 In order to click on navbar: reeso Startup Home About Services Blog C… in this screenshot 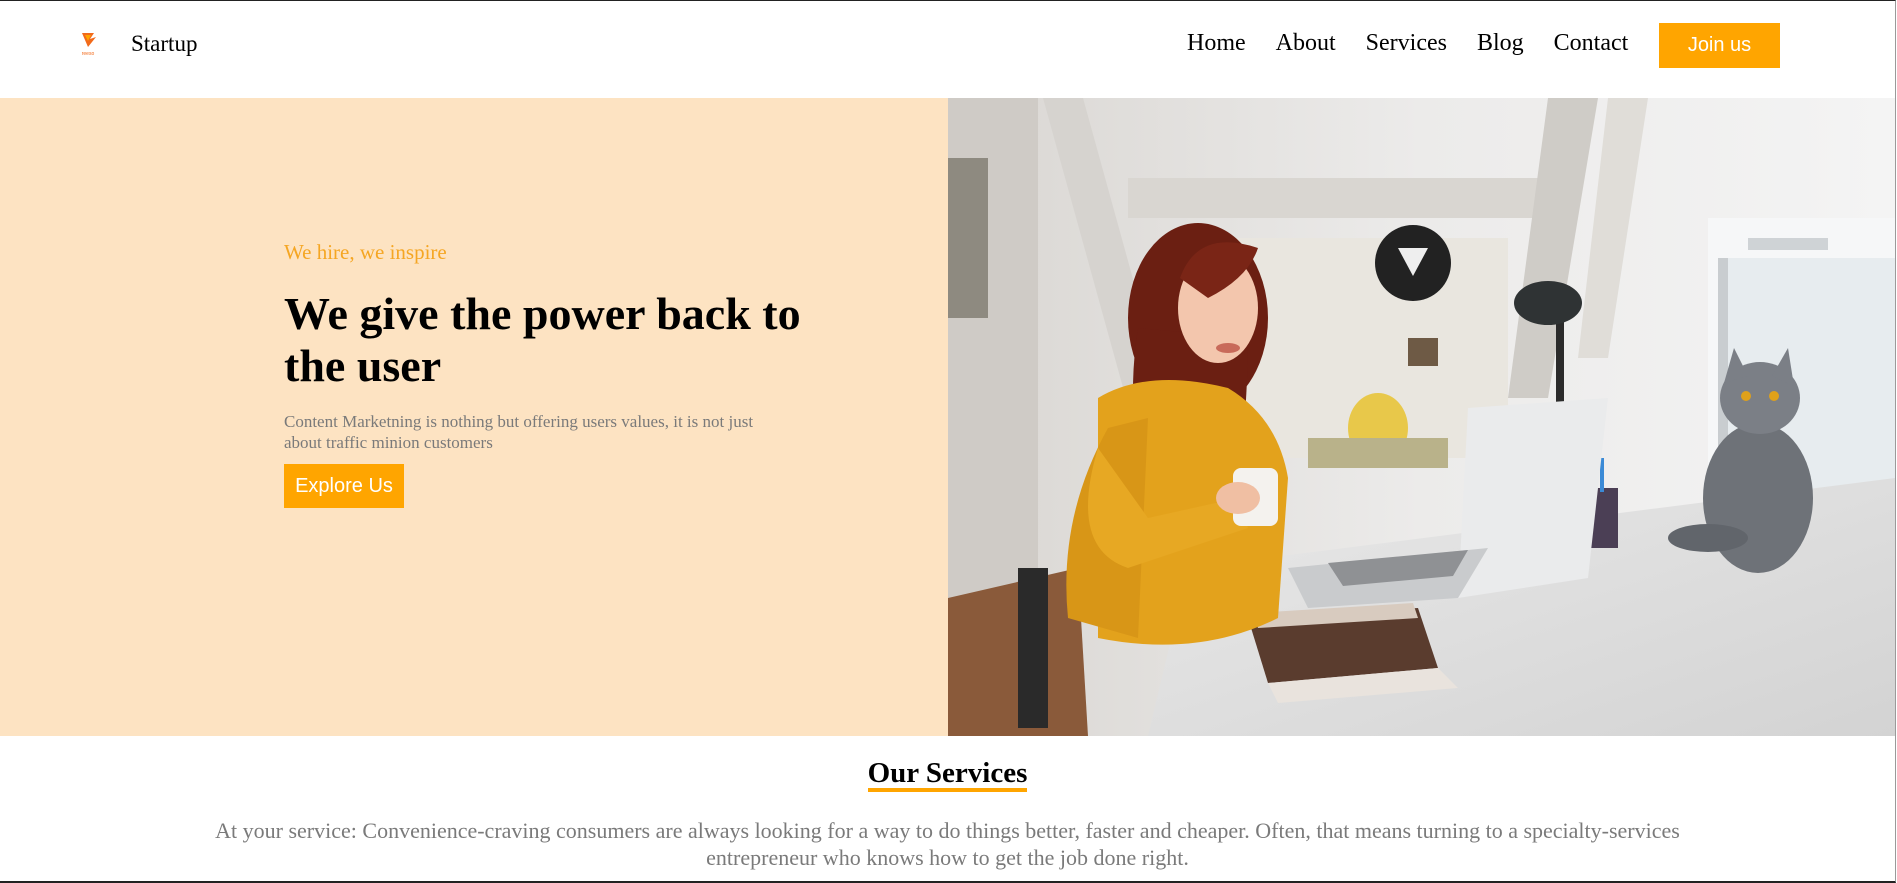, I will do `click(948, 49)`.